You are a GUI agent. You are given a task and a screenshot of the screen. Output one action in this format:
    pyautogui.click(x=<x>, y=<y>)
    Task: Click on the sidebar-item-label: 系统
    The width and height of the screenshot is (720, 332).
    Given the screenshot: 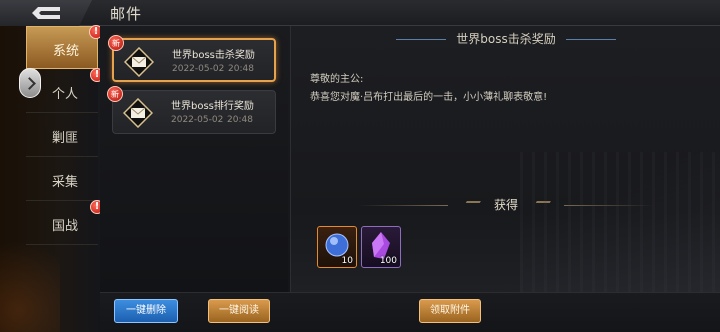 What is the action you would take?
    pyautogui.click(x=66, y=51)
    